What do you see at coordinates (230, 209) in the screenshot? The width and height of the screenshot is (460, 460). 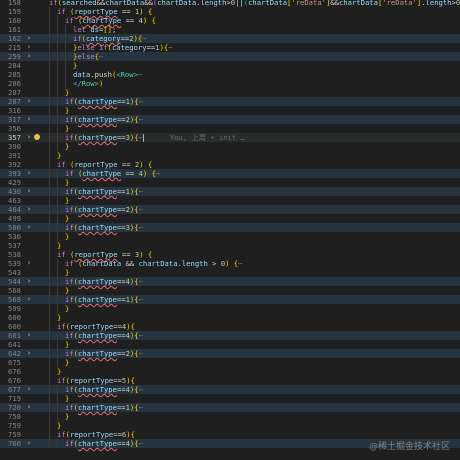 I see `code-line: 464 › if(chartType==2){⋯` at bounding box center [230, 209].